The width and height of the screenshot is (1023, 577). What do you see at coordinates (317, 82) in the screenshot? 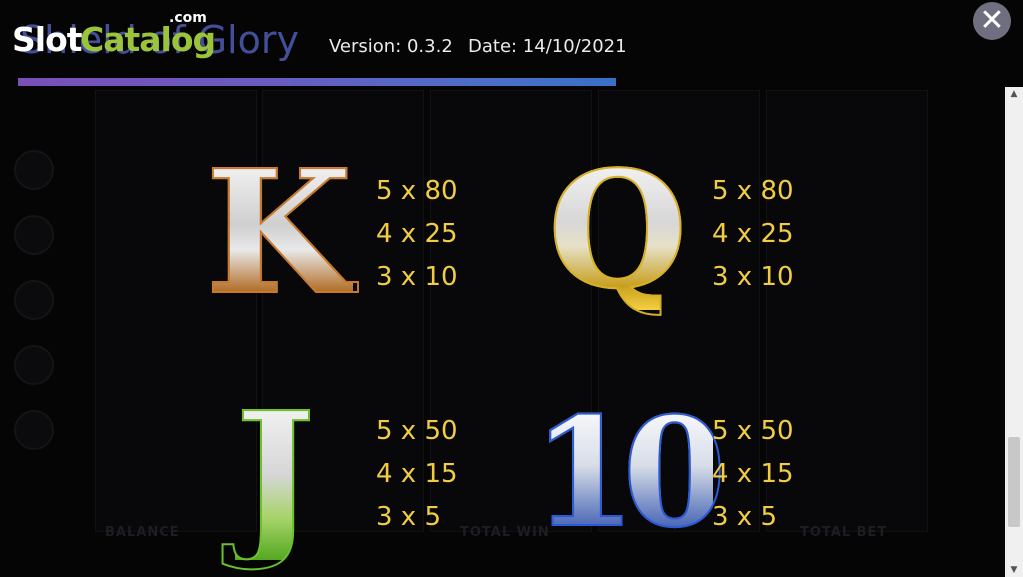
I see `header-accent-bar` at bounding box center [317, 82].